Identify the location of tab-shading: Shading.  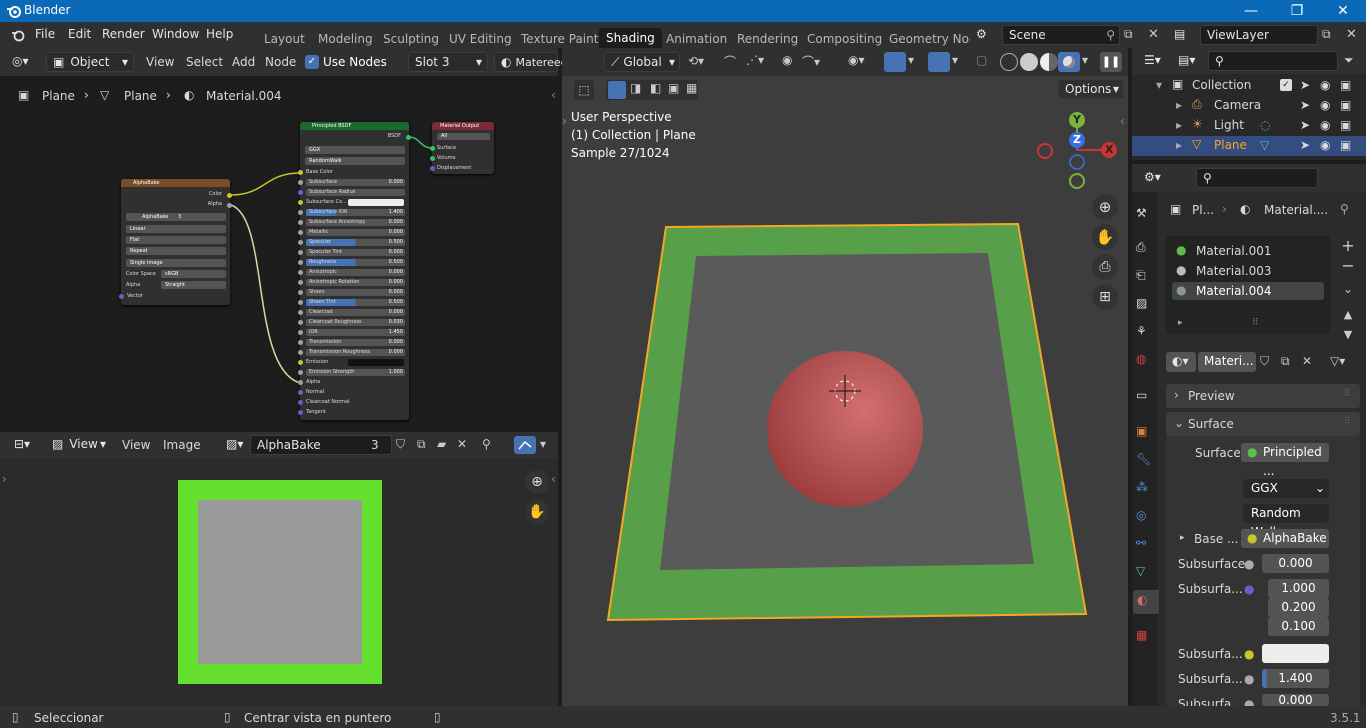
(630, 39).